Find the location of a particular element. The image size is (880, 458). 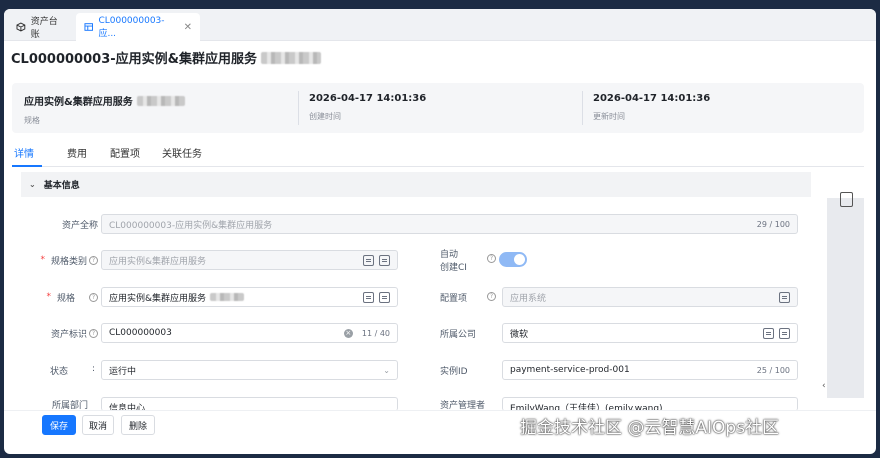

config-item-label: 配置项 is located at coordinates (454, 298).